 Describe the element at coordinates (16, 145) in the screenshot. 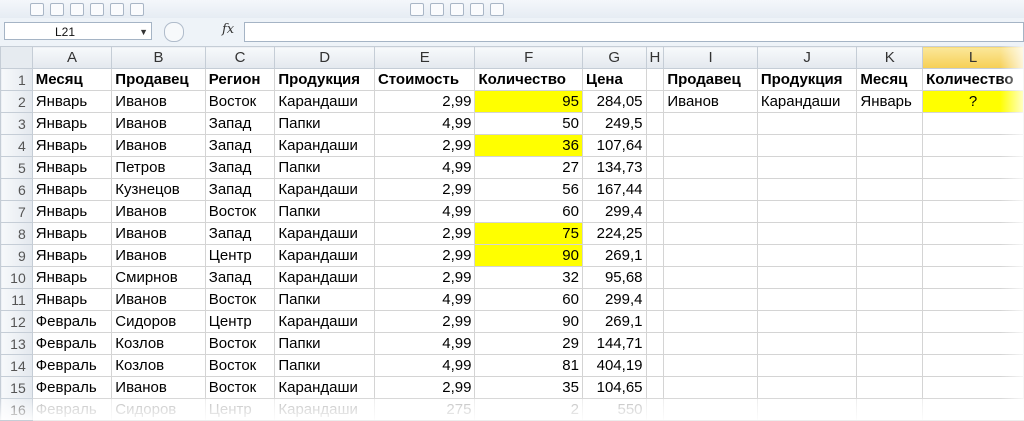

I see `row-header: 4` at that location.